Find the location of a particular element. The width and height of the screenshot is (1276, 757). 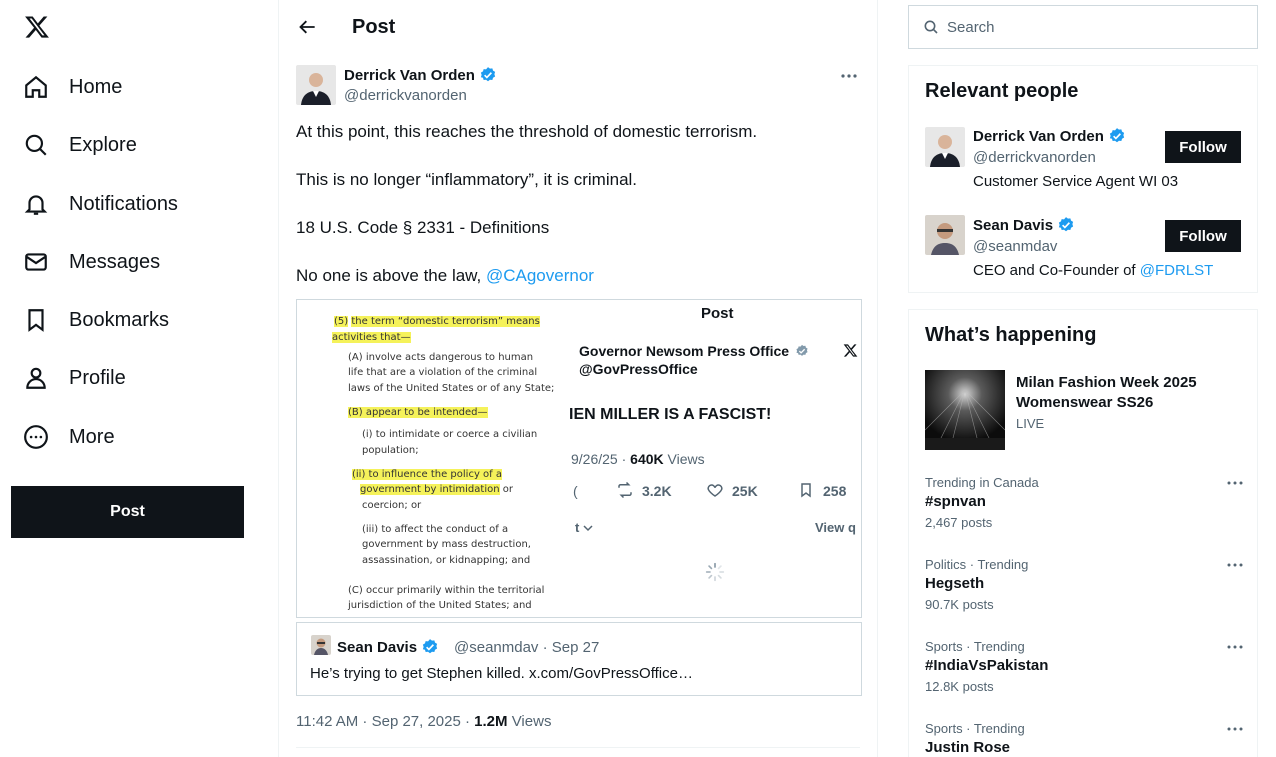

doc-text: the term “domestic terrorism” means is located at coordinates (445, 321).